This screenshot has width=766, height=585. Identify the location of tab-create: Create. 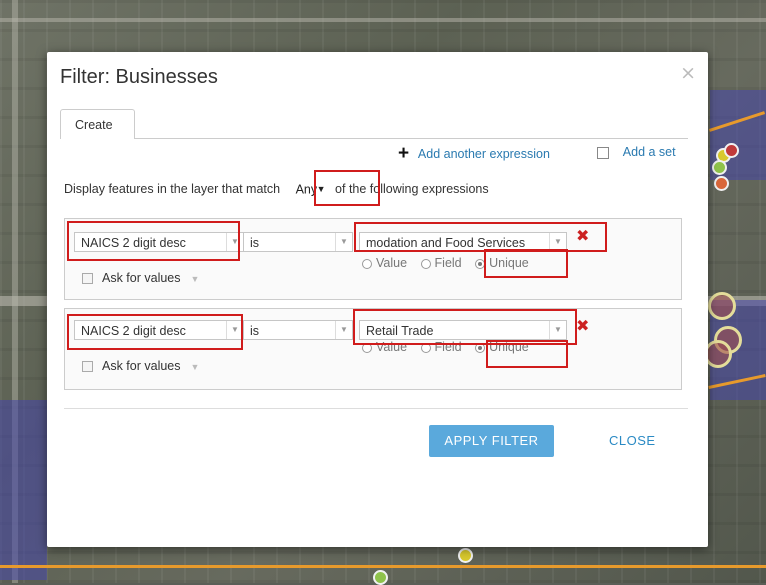
(97, 124).